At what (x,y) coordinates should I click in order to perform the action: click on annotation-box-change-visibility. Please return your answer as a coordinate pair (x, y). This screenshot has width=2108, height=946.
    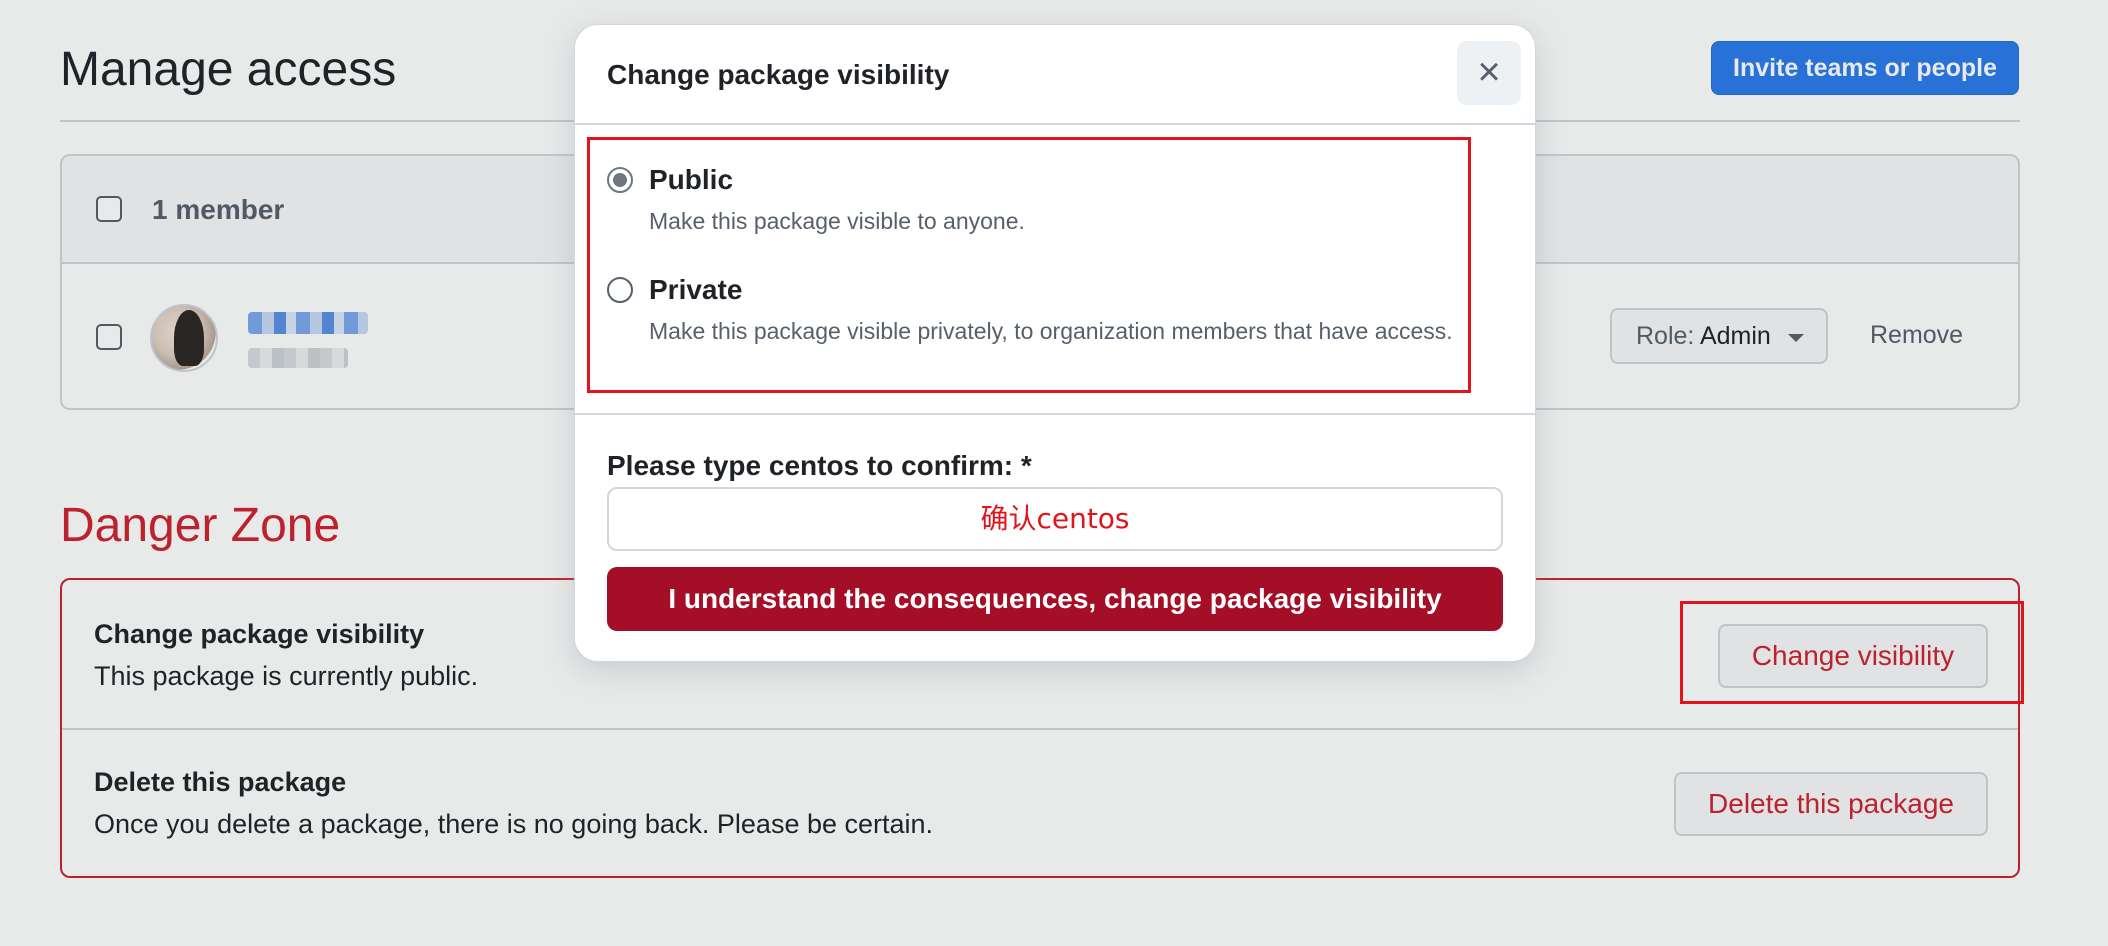
    Looking at the image, I should click on (1852, 652).